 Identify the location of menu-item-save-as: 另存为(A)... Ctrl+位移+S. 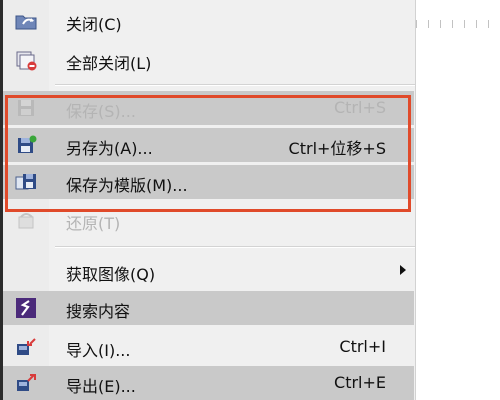
(208, 145).